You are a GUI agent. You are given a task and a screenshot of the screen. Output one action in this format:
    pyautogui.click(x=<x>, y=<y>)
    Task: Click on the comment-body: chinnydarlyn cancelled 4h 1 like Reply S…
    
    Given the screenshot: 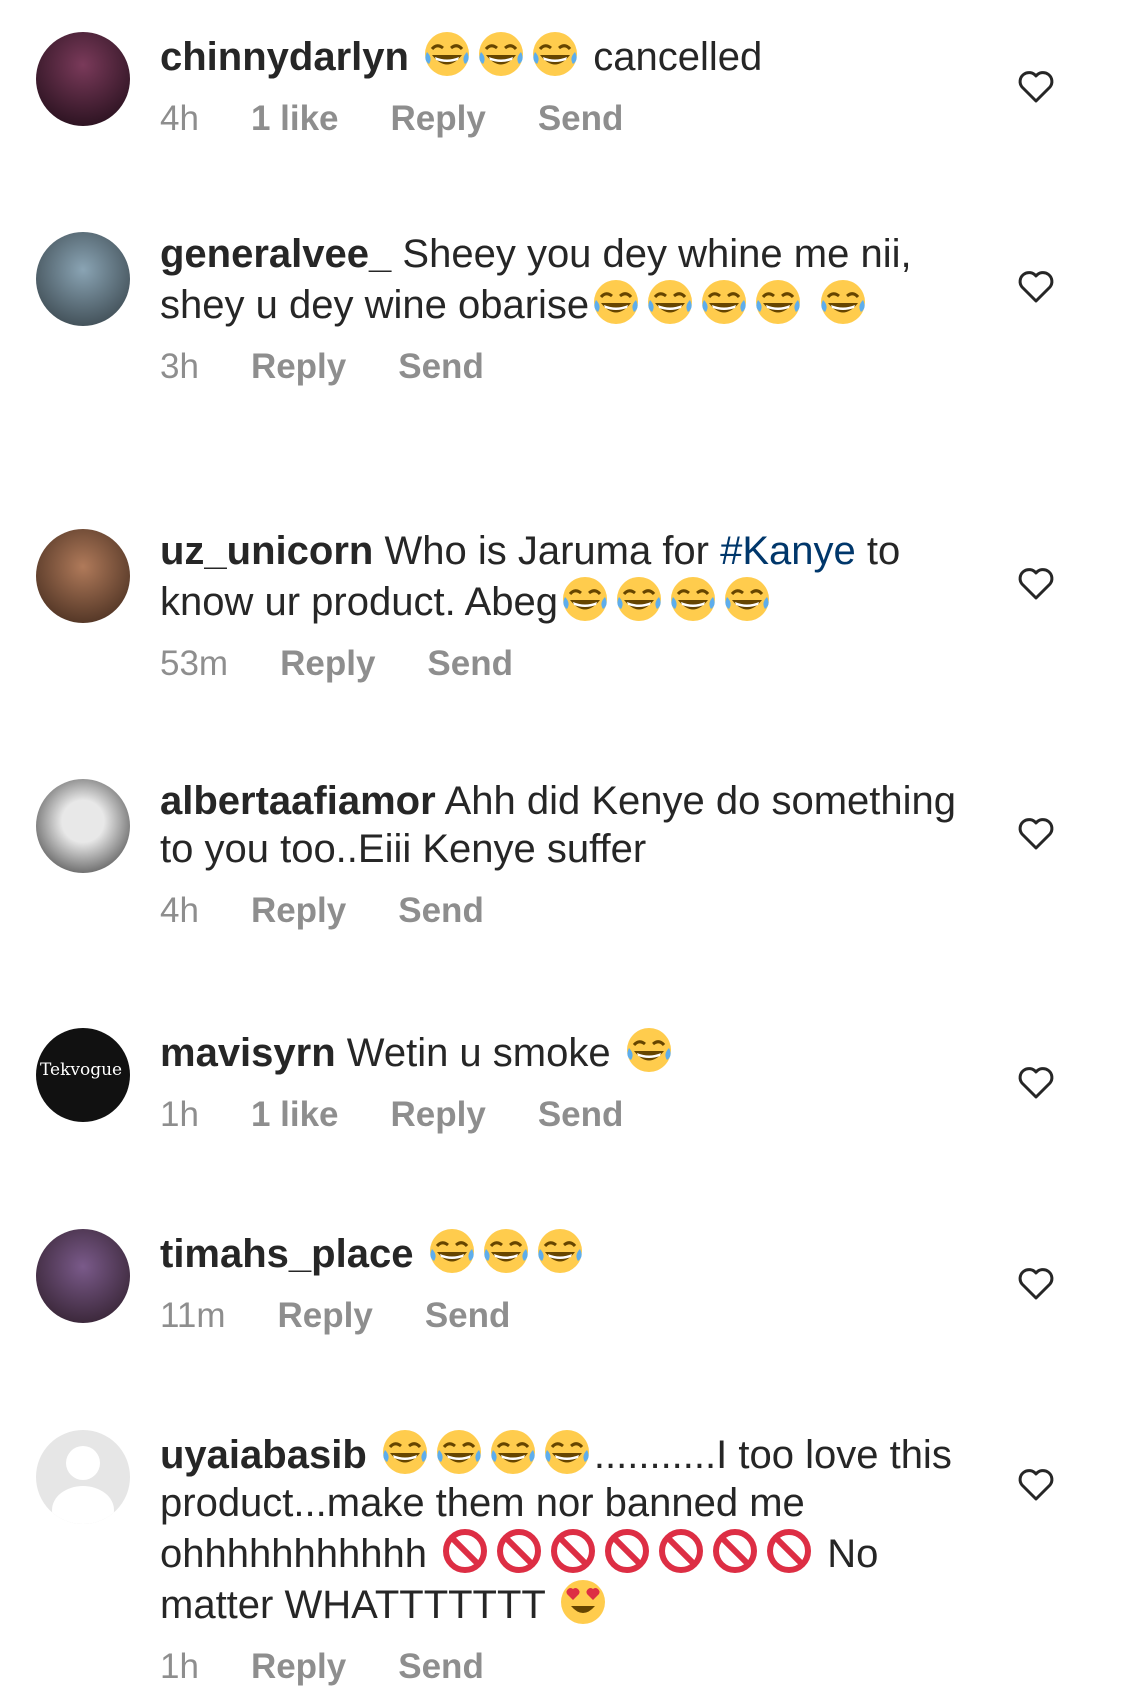 What is the action you would take?
    pyautogui.click(x=560, y=84)
    